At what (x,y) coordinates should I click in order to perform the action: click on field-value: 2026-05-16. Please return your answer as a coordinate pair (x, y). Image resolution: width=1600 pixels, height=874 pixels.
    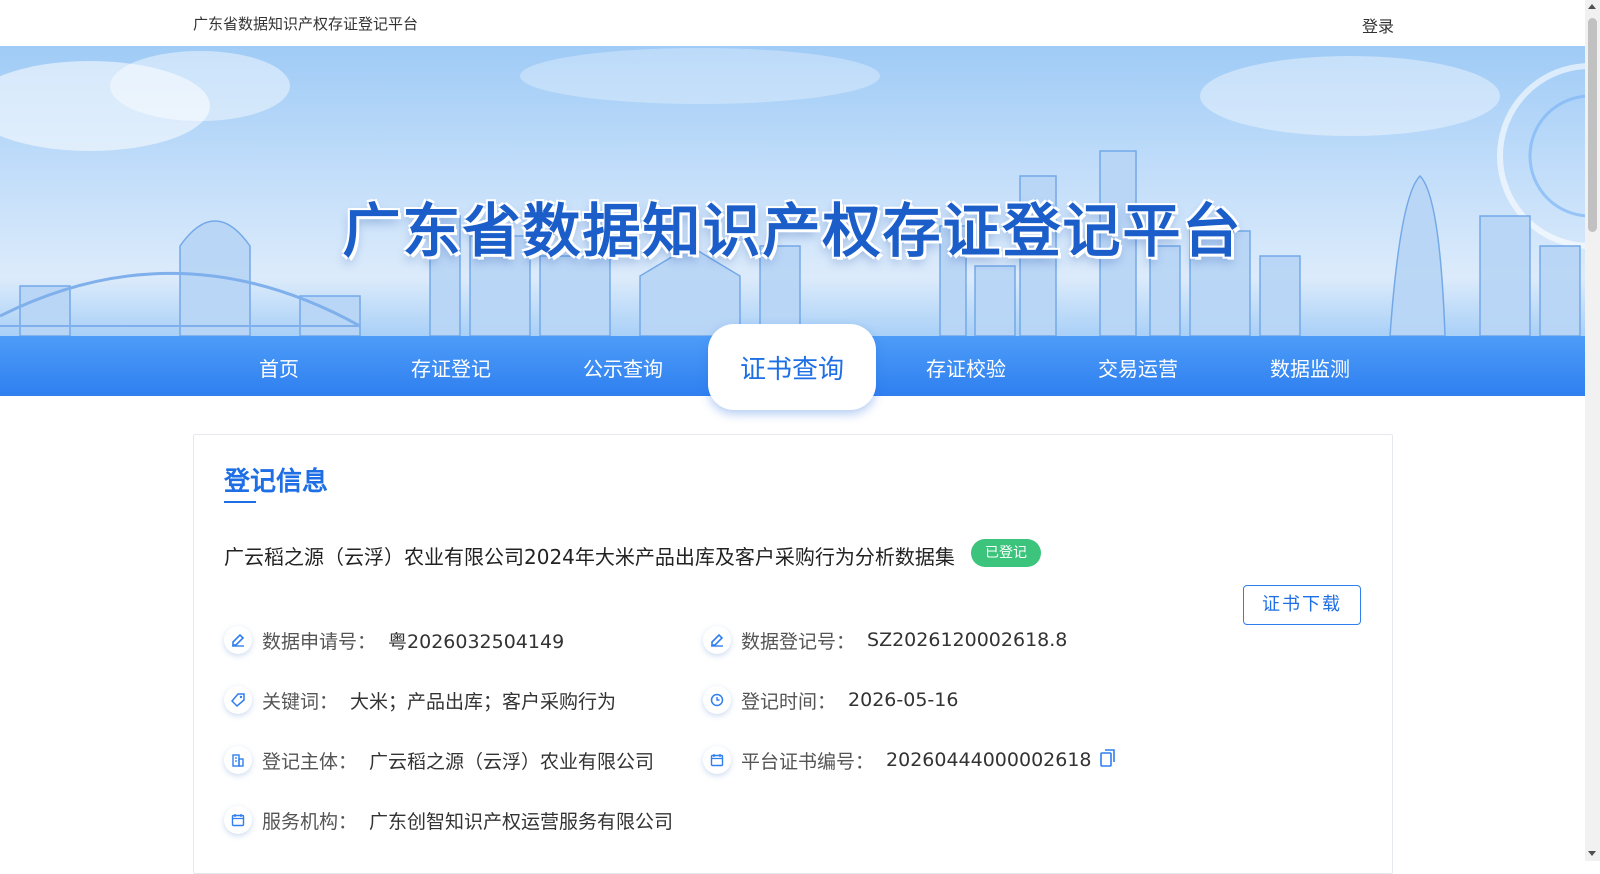
    Looking at the image, I should click on (903, 700).